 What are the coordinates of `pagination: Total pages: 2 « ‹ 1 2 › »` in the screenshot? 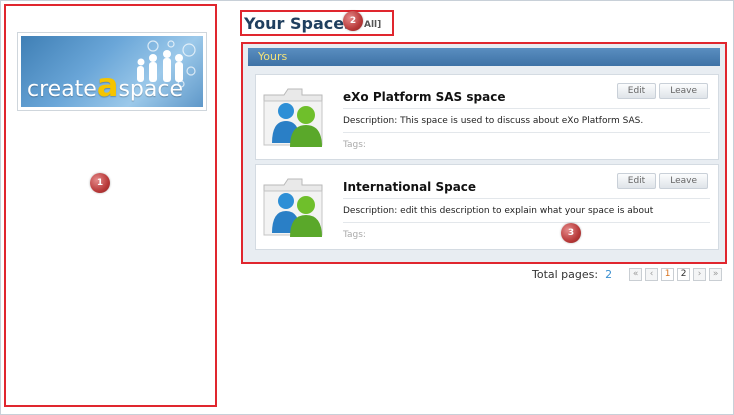 It's located at (627, 274).